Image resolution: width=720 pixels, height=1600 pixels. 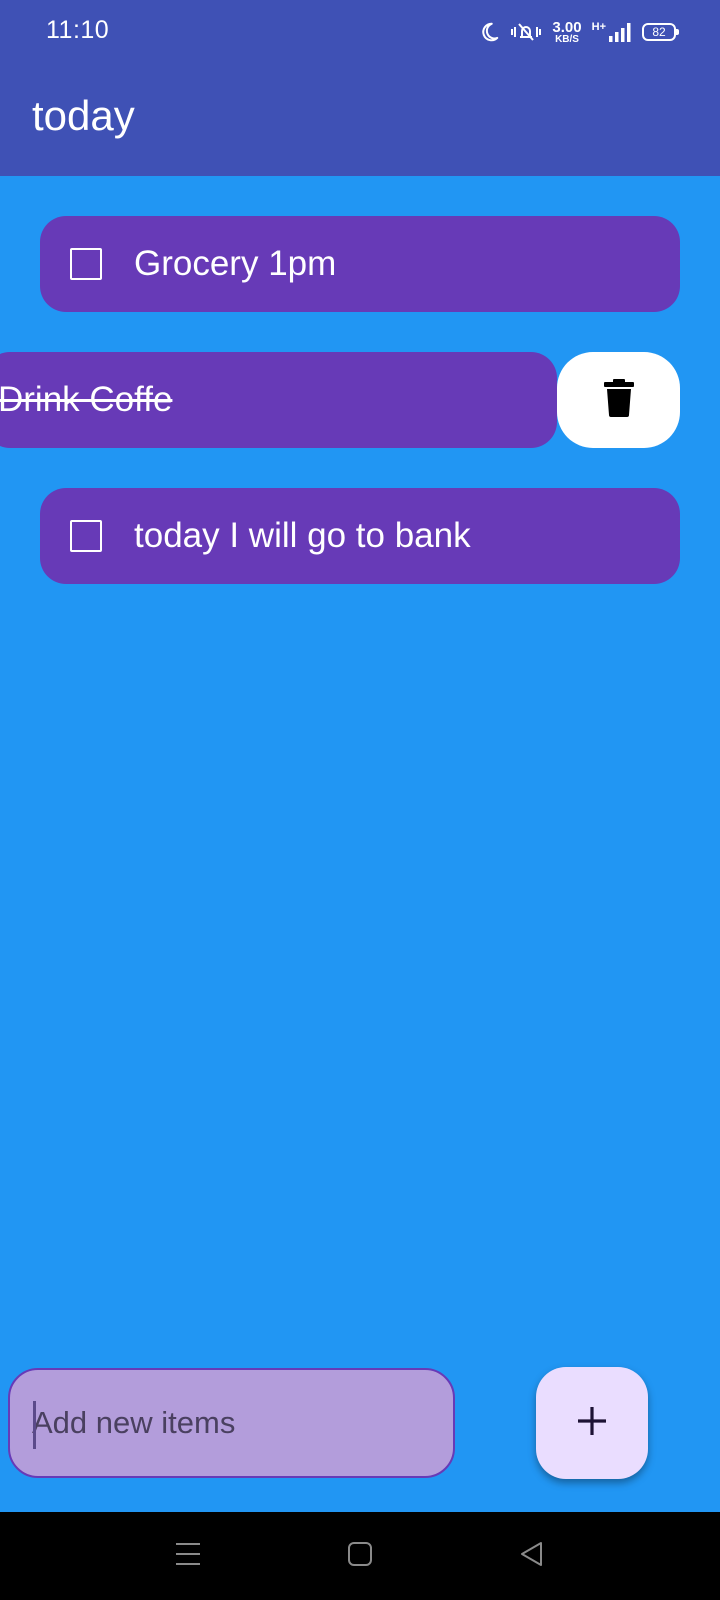 I want to click on task-label: Drink Coffe, so click(x=86, y=399).